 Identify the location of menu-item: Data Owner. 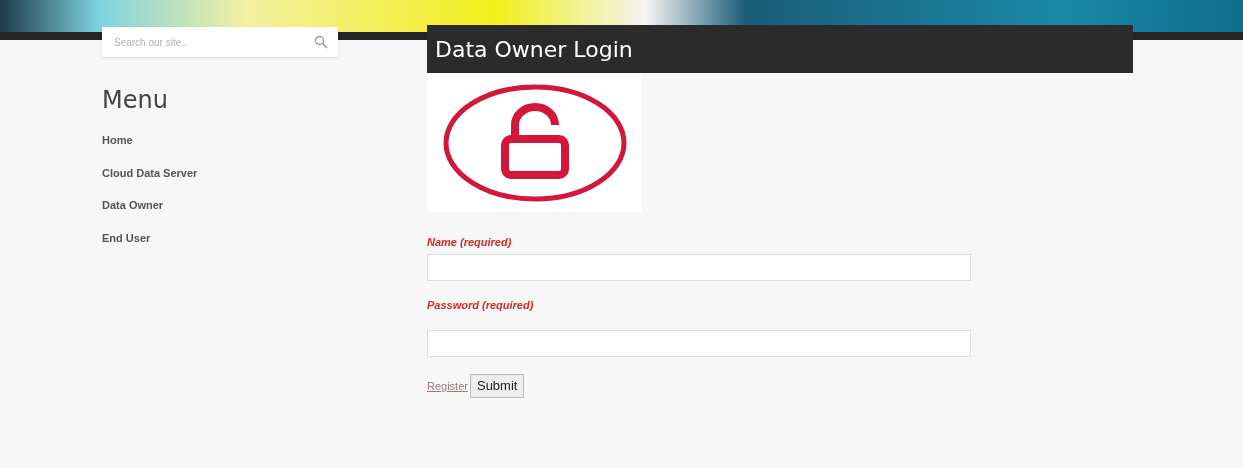
(133, 205).